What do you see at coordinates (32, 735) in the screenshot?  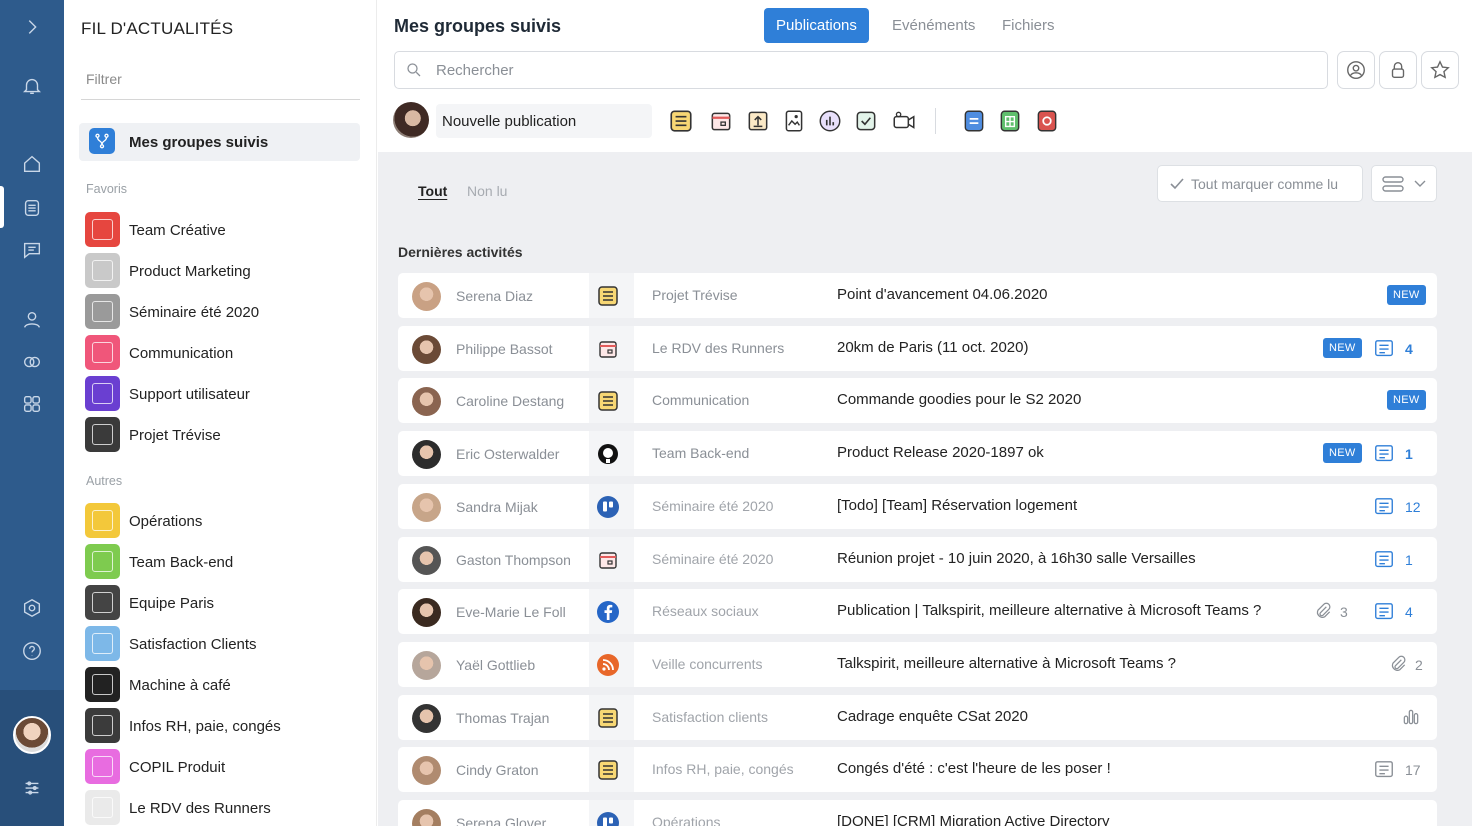 I see `user-avatar` at bounding box center [32, 735].